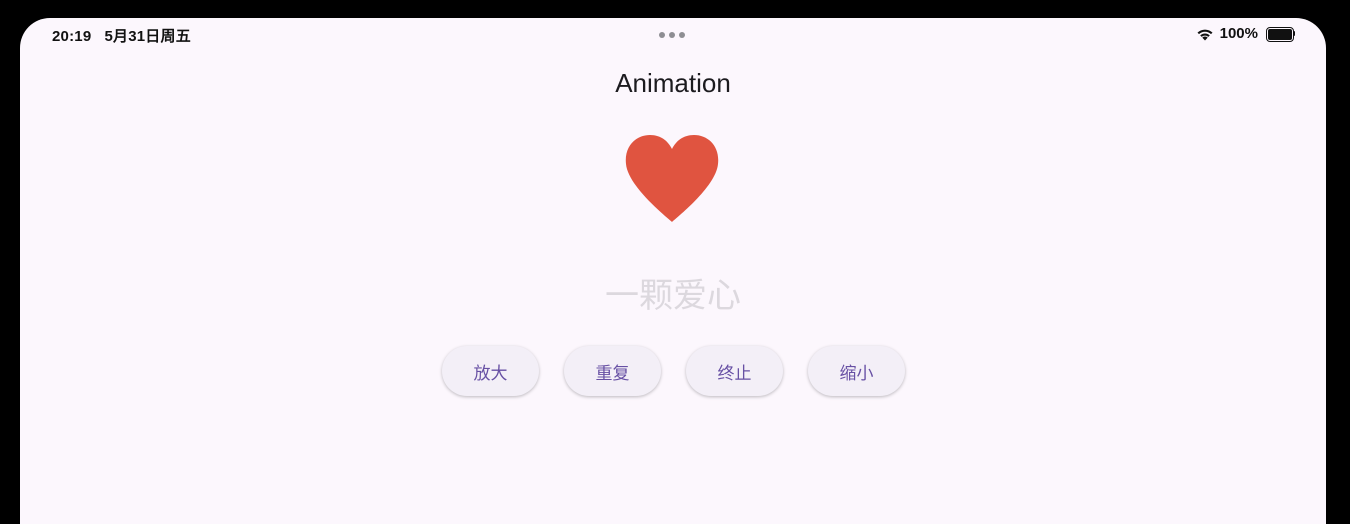  Describe the element at coordinates (672, 179) in the screenshot. I see `heart-icon` at that location.